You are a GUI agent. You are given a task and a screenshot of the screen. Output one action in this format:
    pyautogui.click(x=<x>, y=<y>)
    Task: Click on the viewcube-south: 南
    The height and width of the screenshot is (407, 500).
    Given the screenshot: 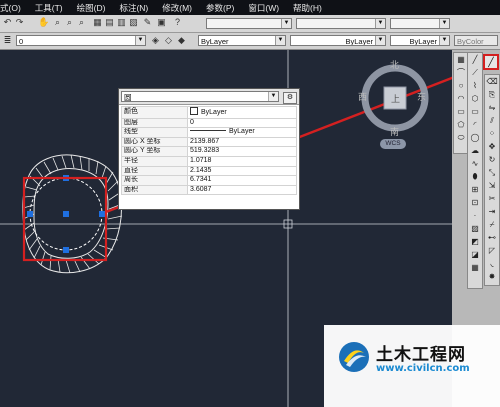 What is the action you would take?
    pyautogui.click(x=394, y=131)
    